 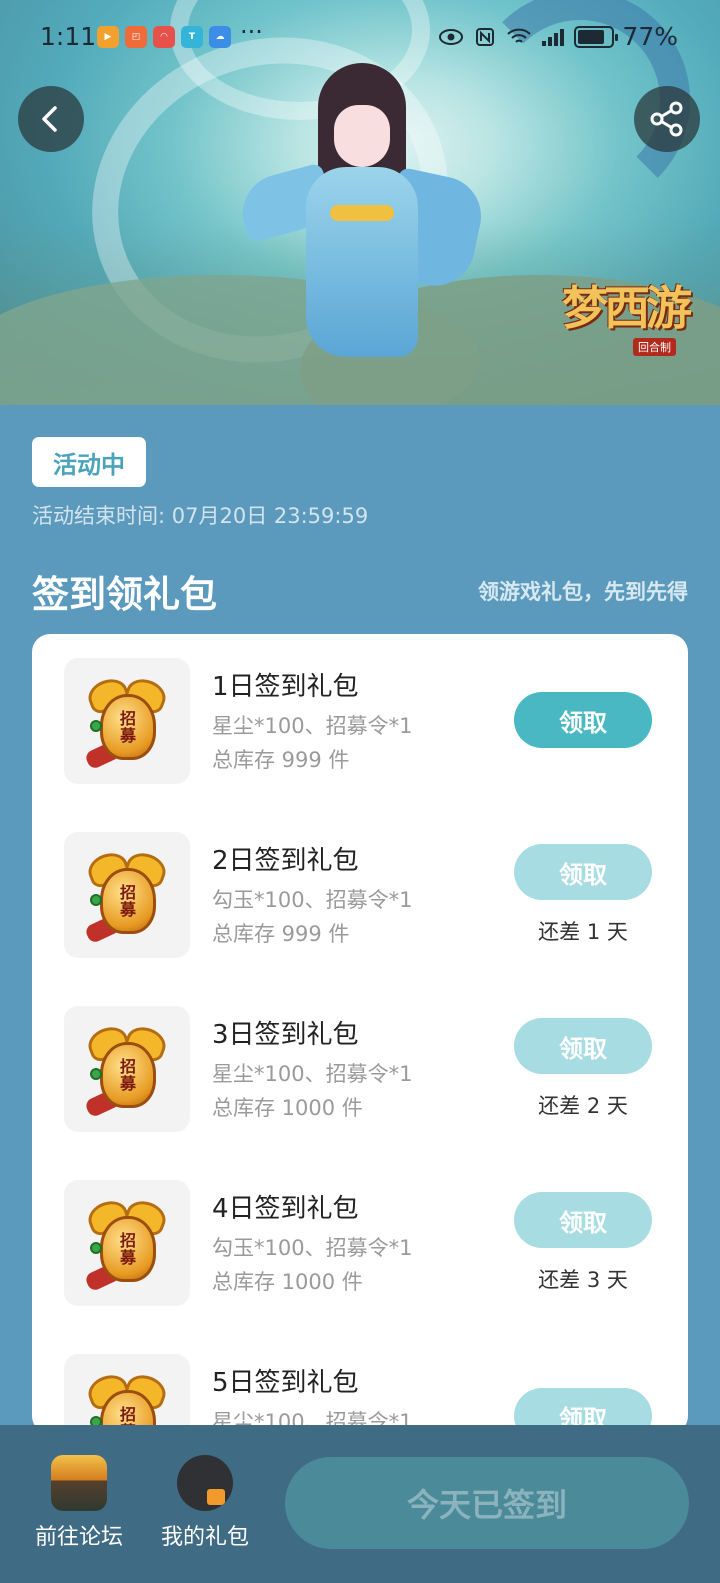 I want to click on gift-title: 2日签到礼包, so click(x=285, y=861).